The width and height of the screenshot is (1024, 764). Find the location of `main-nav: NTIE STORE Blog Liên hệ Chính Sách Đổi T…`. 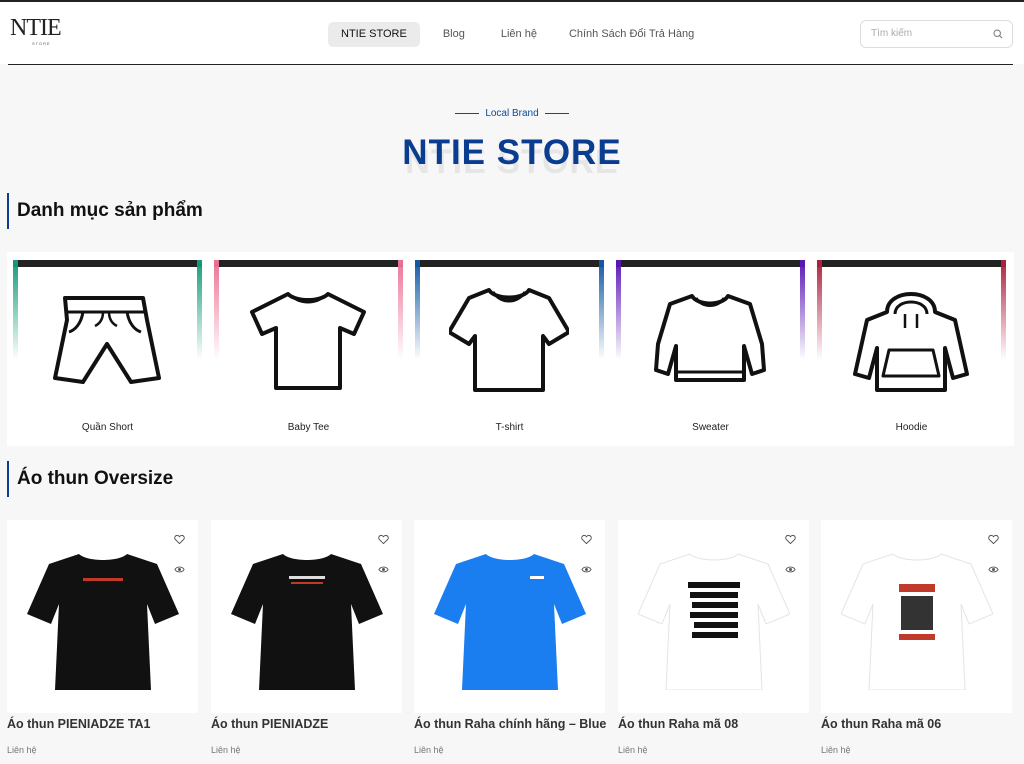

main-nav: NTIE STORE Blog Liên hệ Chính Sách Đổi T… is located at coordinates (519, 34).